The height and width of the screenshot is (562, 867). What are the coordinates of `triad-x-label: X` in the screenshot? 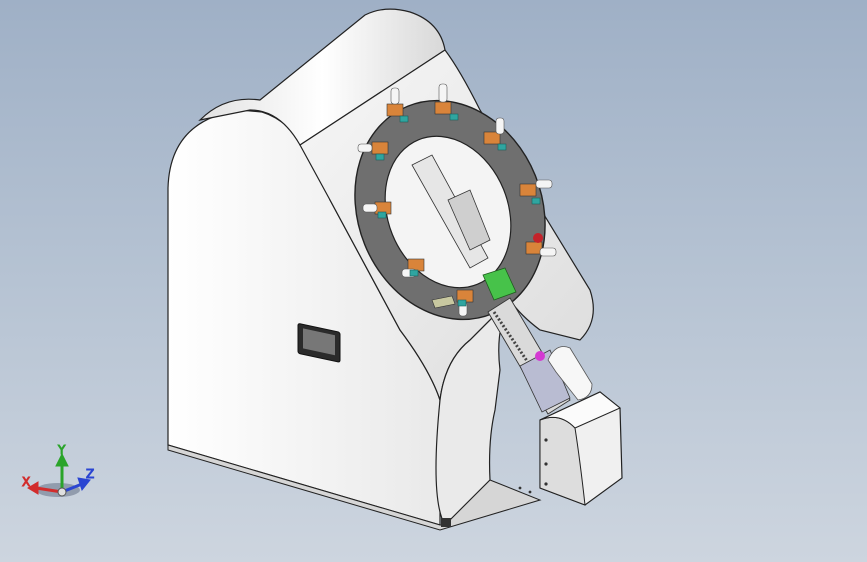 It's located at (26, 482).